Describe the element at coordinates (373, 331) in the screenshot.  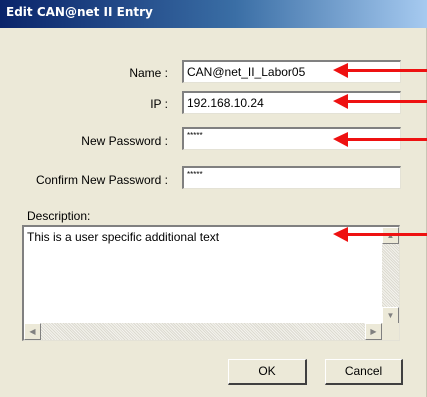
I see `scroll-right-arrow-icon: ▶` at that location.